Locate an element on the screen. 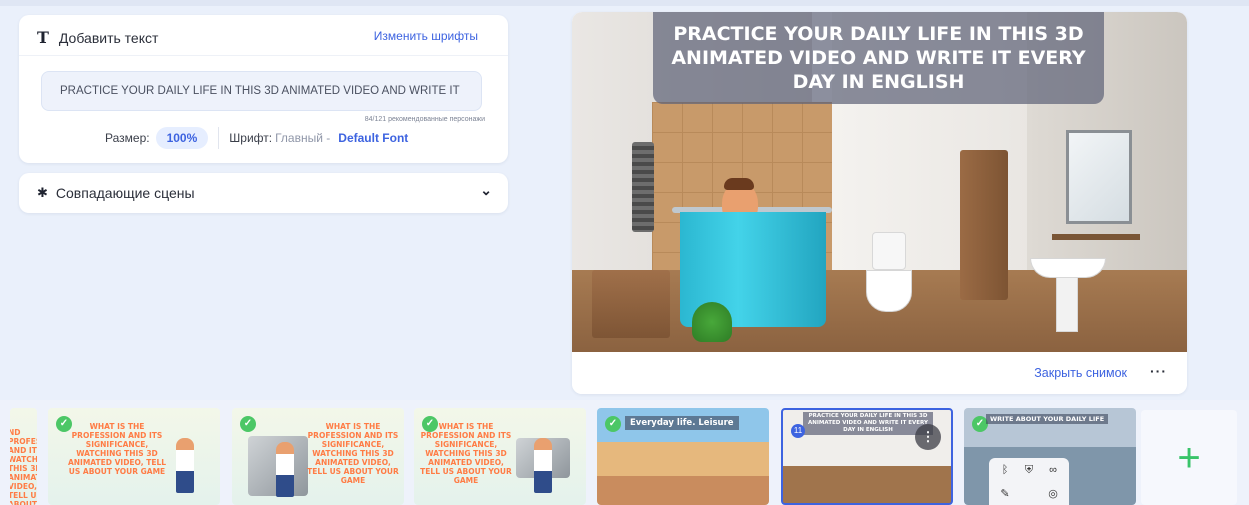  font-label: Шрифт: is located at coordinates (251, 138).